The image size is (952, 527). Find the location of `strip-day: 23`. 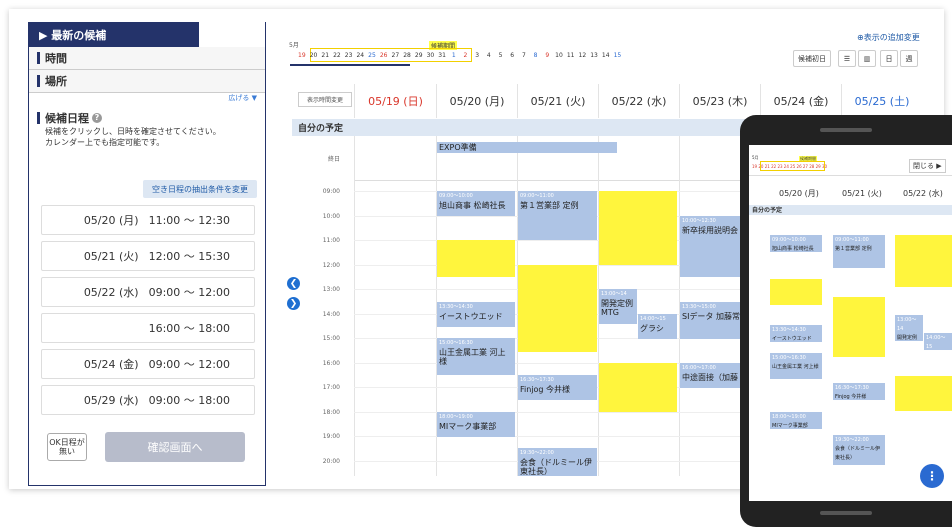

strip-day: 23 is located at coordinates (349, 55).